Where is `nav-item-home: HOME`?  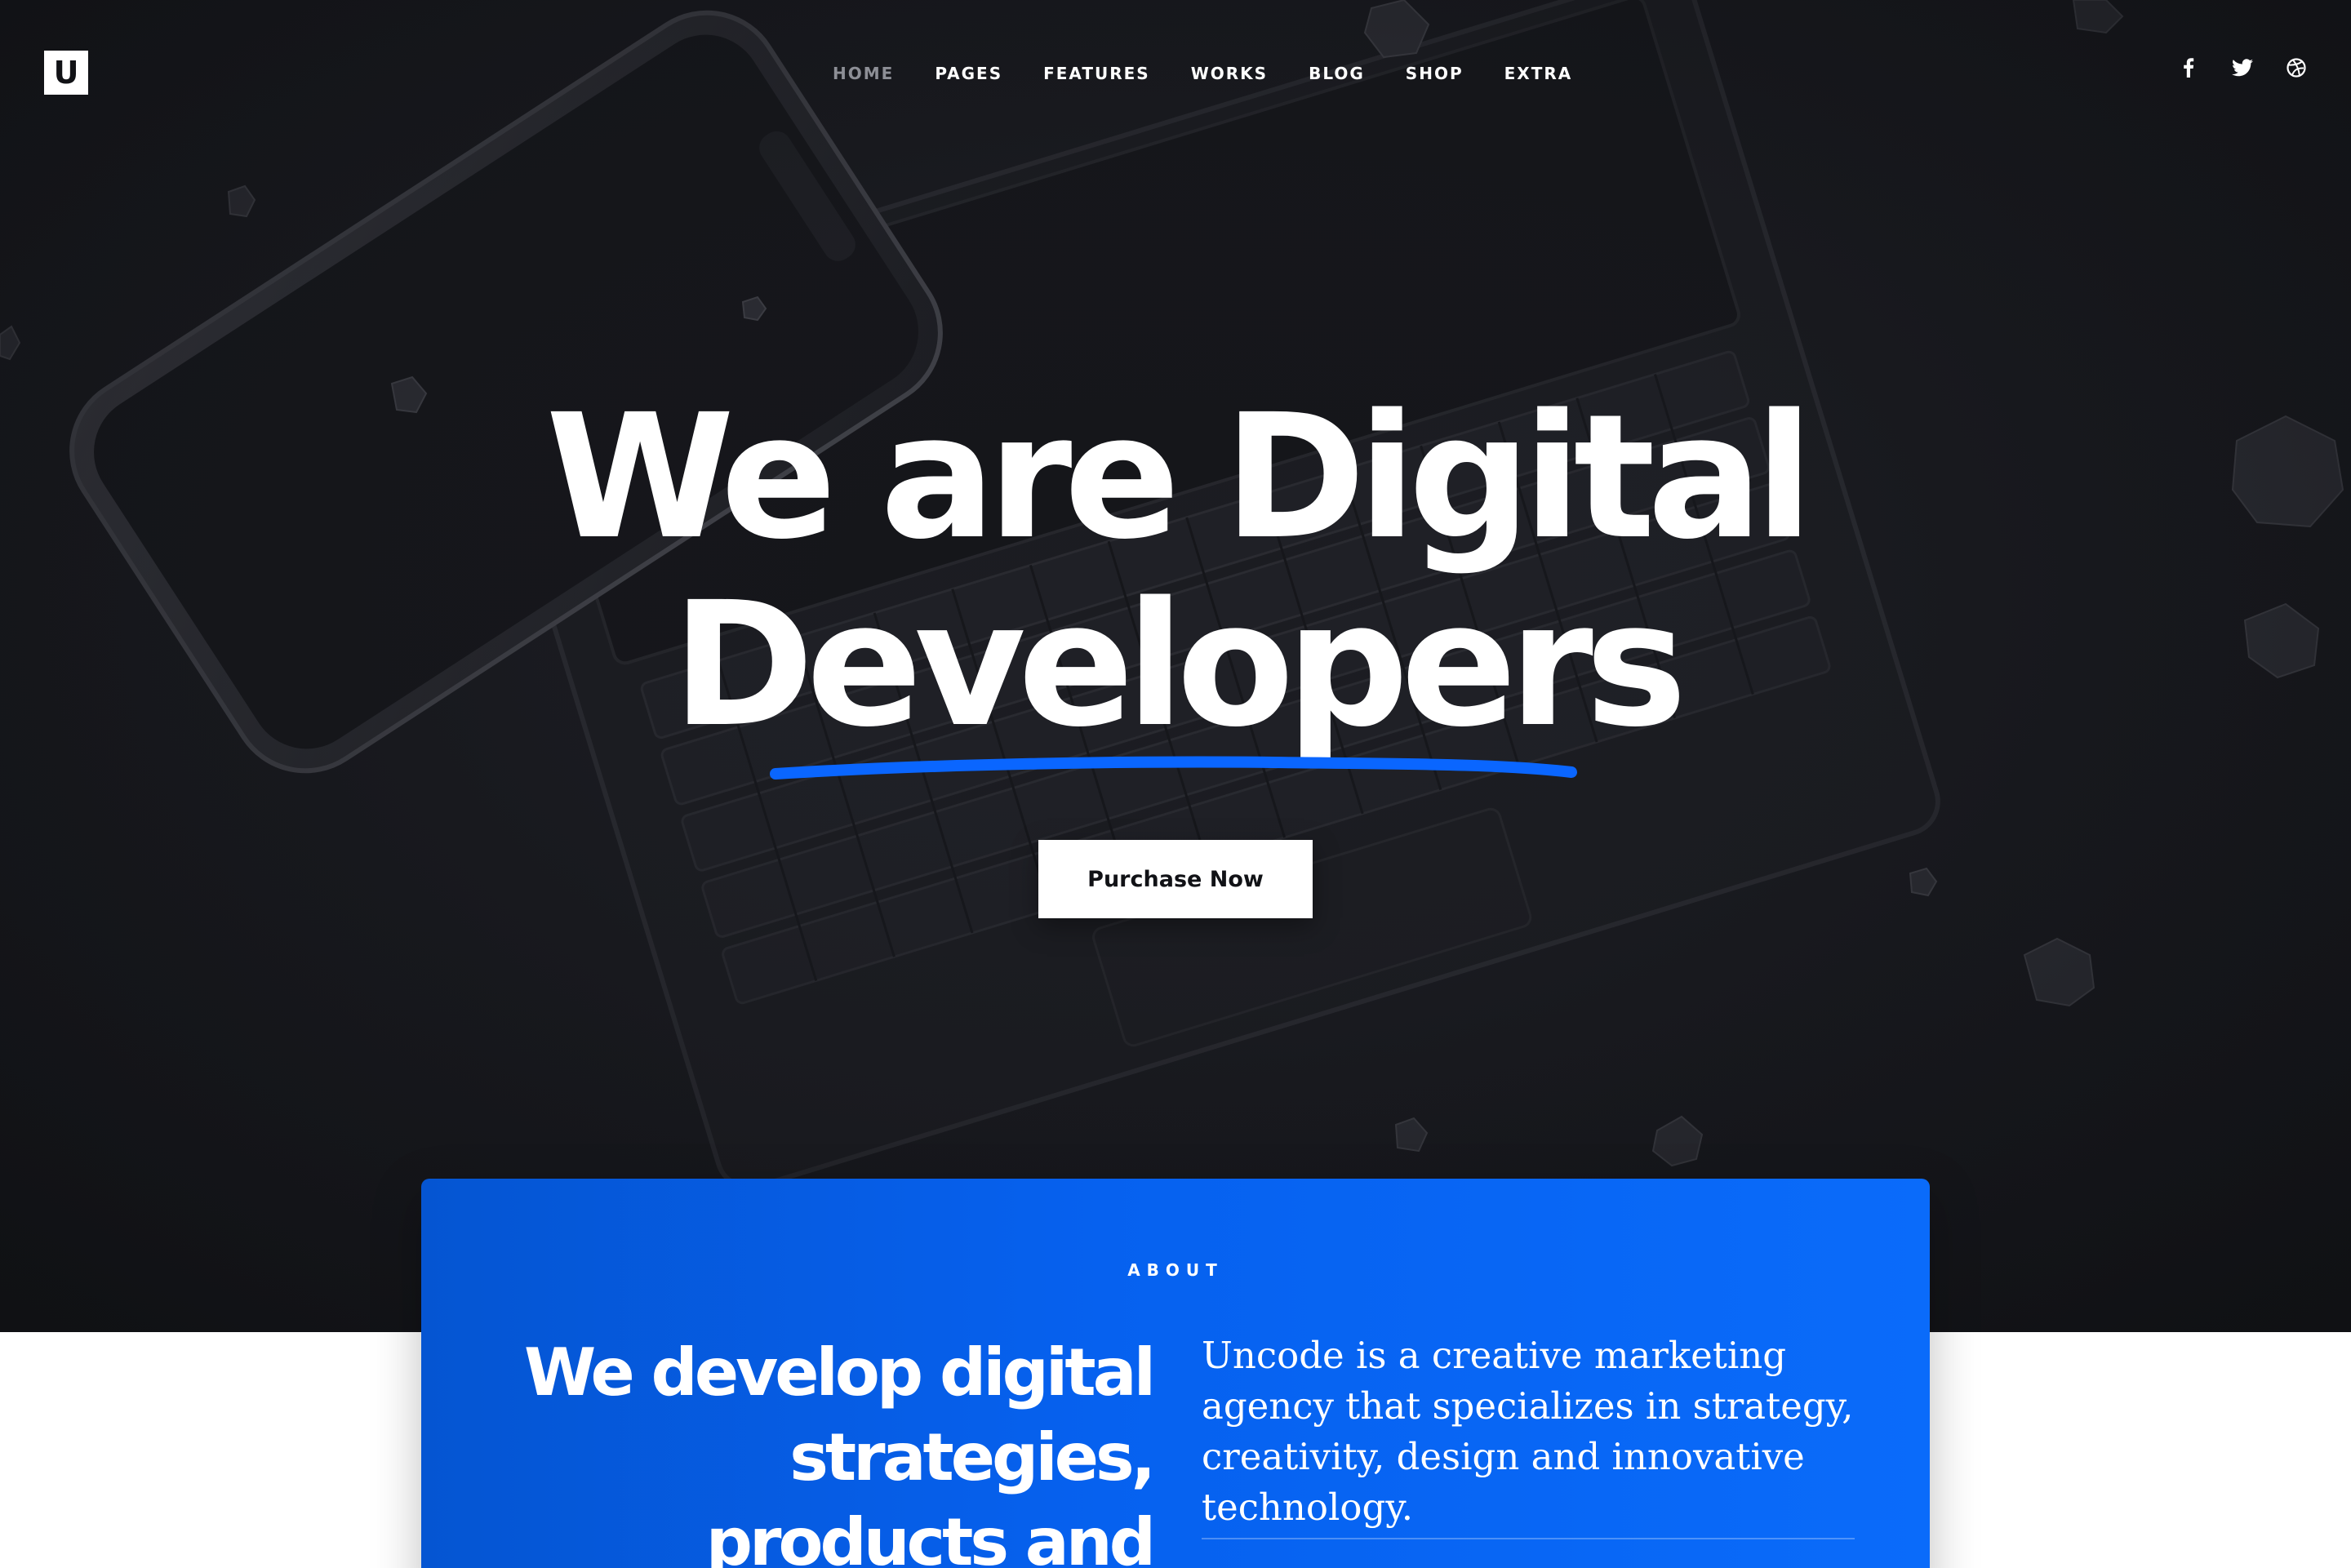
nav-item-home: HOME is located at coordinates (863, 74).